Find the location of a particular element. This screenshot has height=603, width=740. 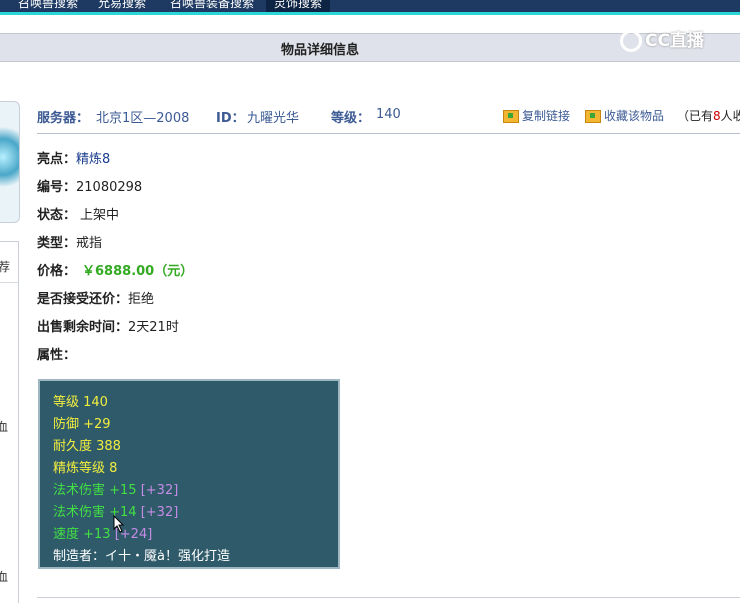

tab-pet-search: 召唤兽搜索 is located at coordinates (48, 5).